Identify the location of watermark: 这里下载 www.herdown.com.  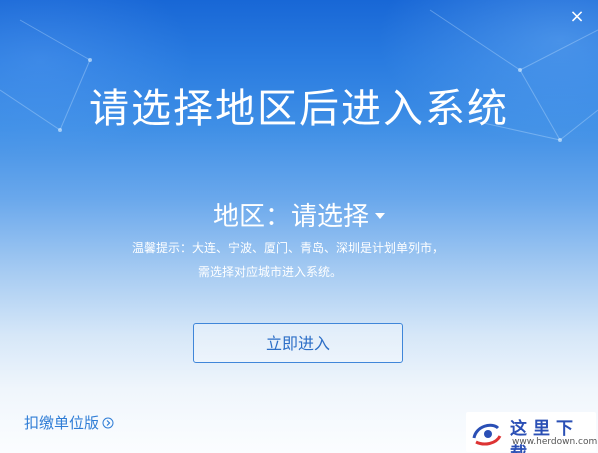
(532, 432).